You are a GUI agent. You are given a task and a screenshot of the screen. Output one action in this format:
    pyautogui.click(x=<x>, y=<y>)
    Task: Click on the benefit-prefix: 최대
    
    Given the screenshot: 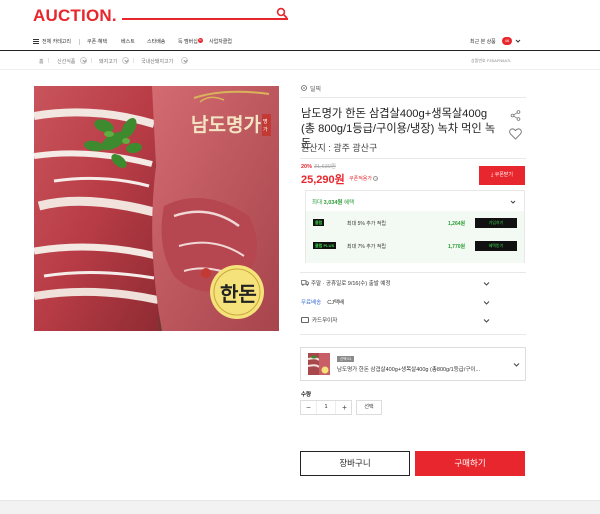 What is the action you would take?
    pyautogui.click(x=317, y=203)
    